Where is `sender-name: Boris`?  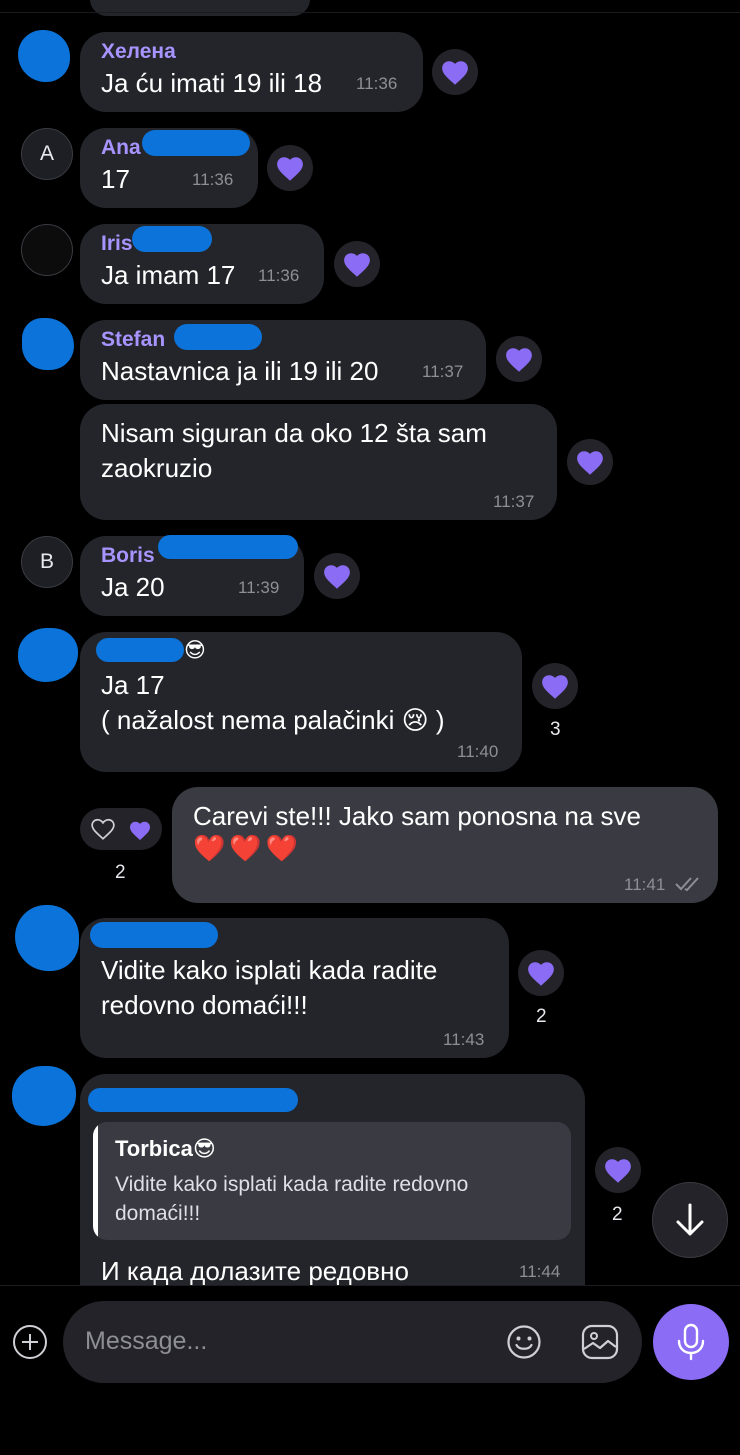 sender-name: Boris is located at coordinates (128, 555).